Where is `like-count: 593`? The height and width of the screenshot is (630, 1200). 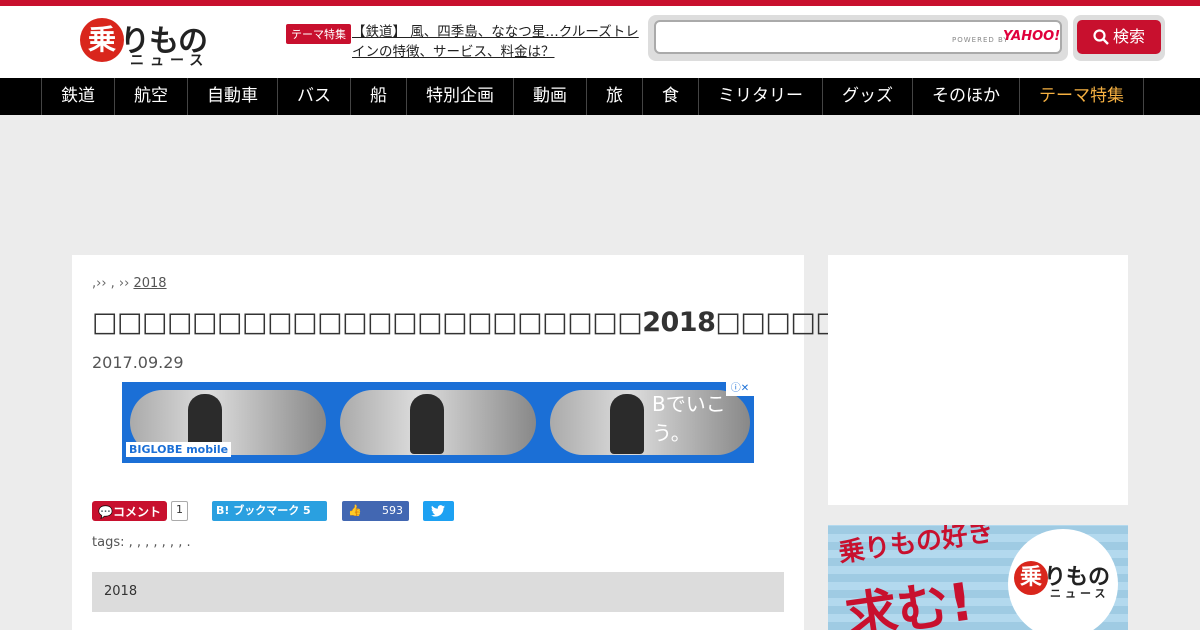
like-count: 593 is located at coordinates (392, 510).